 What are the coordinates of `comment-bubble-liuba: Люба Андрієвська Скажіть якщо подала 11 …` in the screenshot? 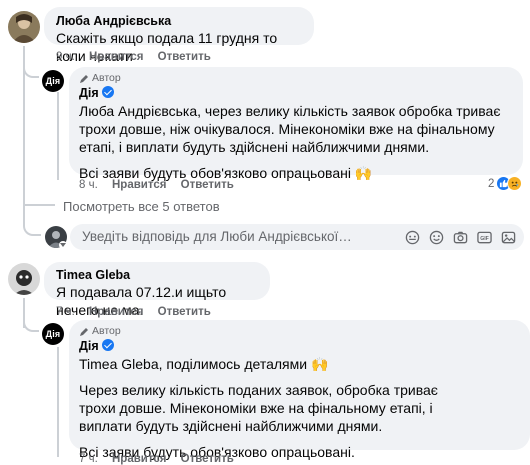 It's located at (179, 35).